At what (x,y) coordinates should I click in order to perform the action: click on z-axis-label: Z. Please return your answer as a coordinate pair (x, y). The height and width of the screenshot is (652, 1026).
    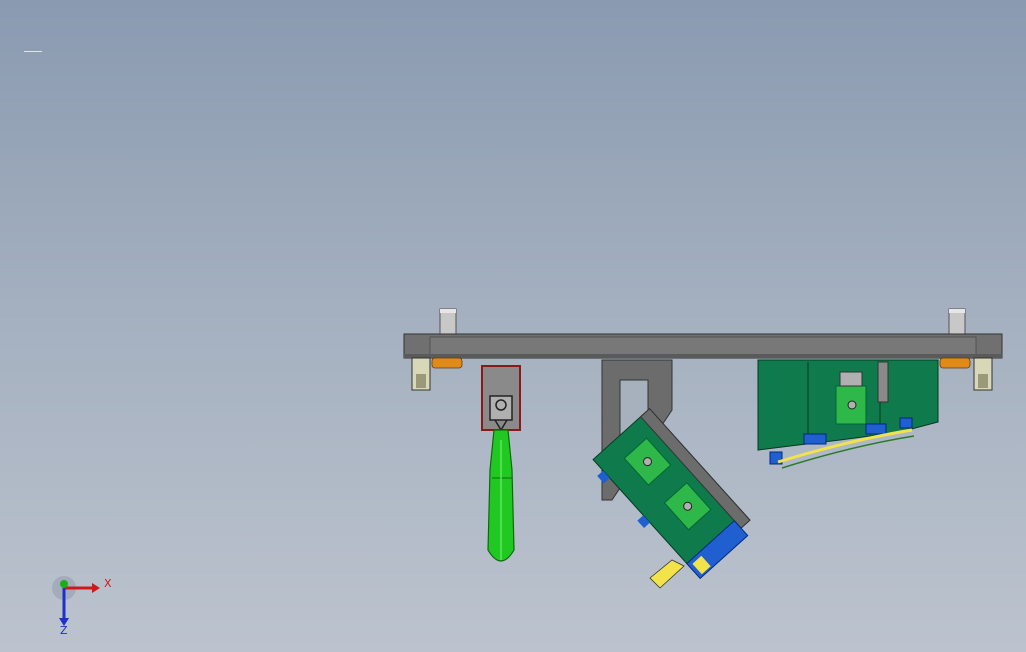
    Looking at the image, I should click on (64, 630).